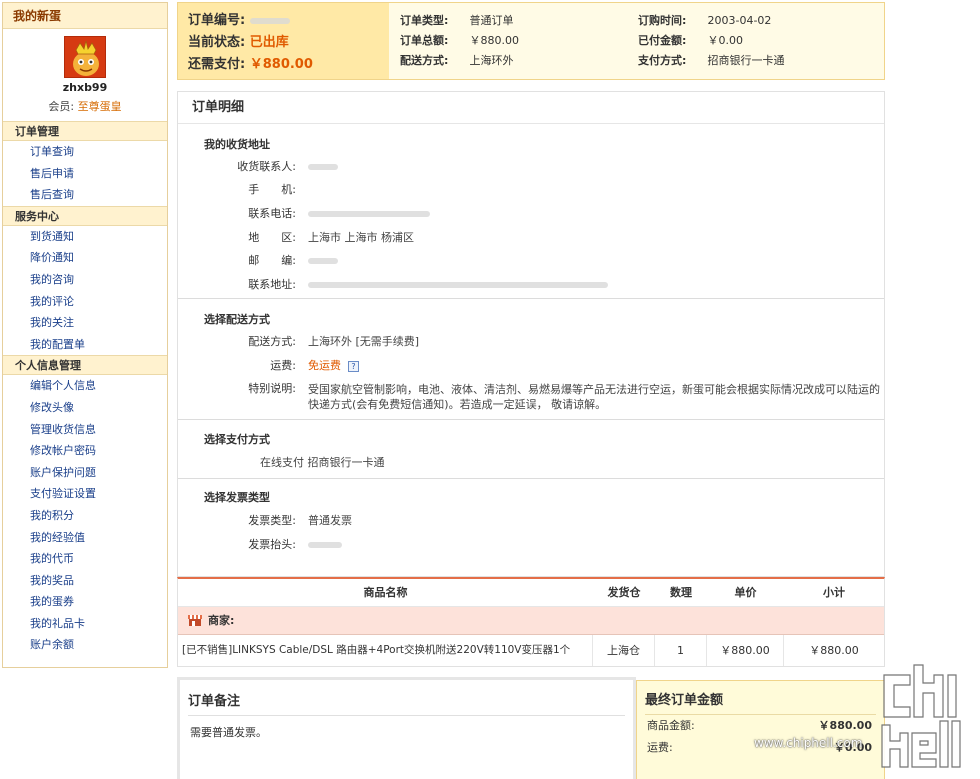  What do you see at coordinates (195, 620) in the screenshot?
I see `store-awning-icon` at bounding box center [195, 620].